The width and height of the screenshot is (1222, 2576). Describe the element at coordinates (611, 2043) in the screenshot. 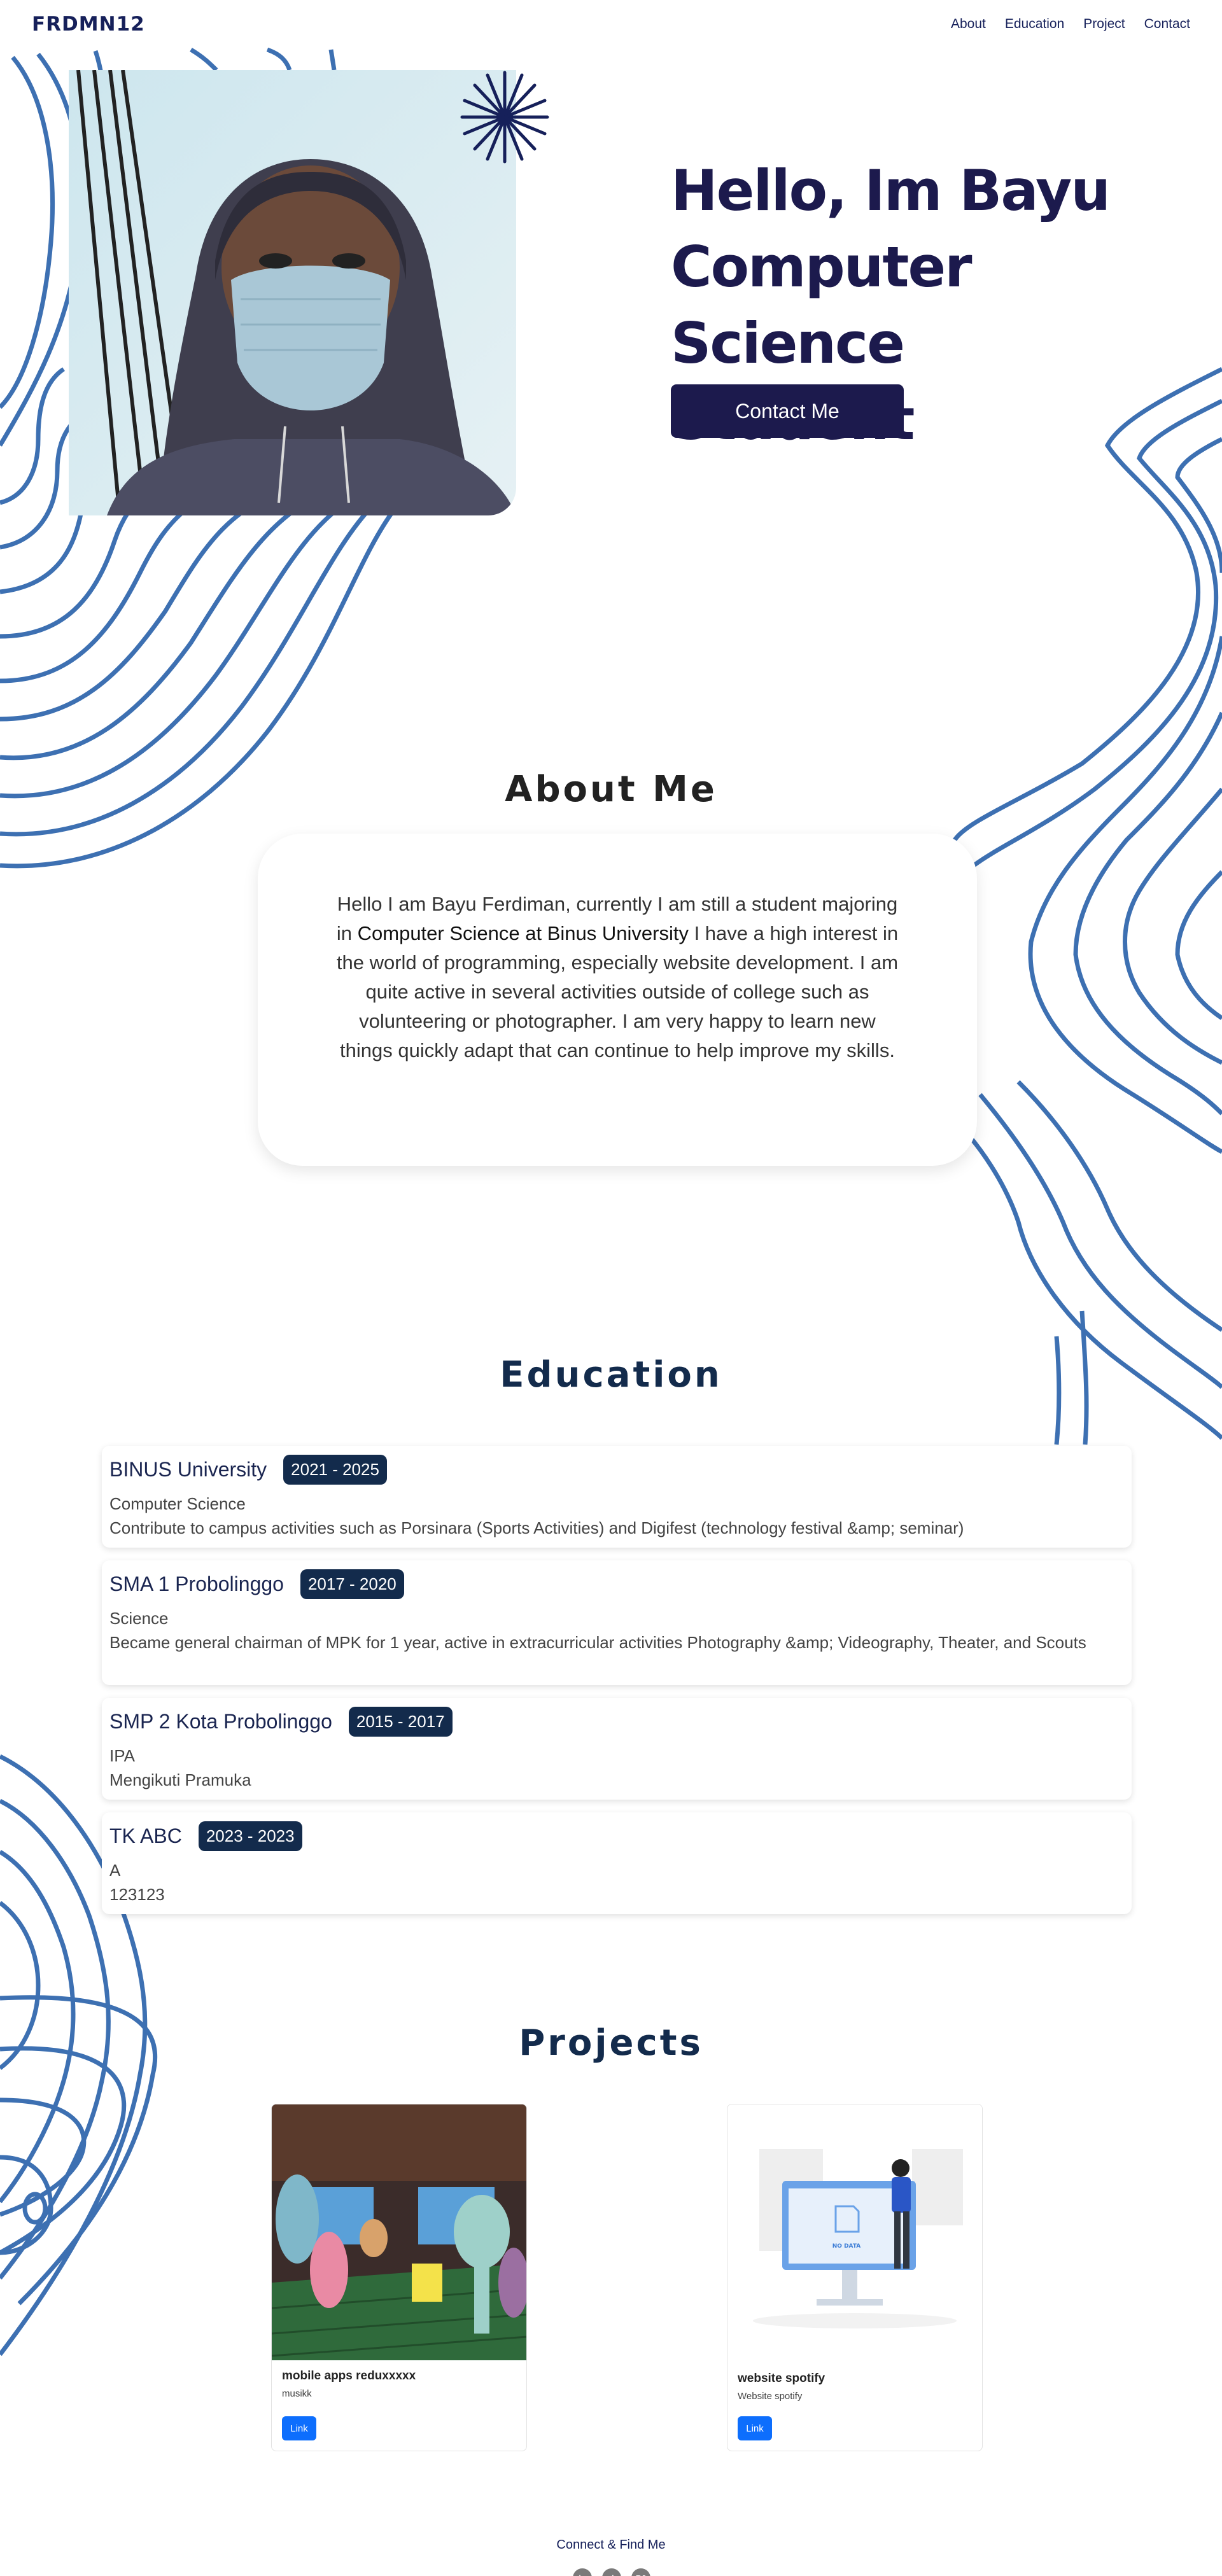

I see `projects-title: Projects` at that location.